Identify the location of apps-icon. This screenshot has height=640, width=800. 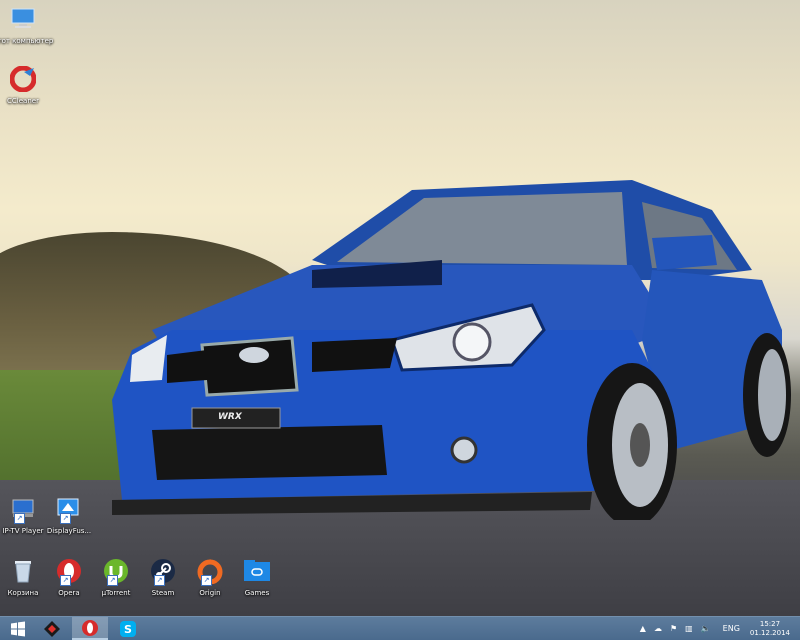
(52, 628).